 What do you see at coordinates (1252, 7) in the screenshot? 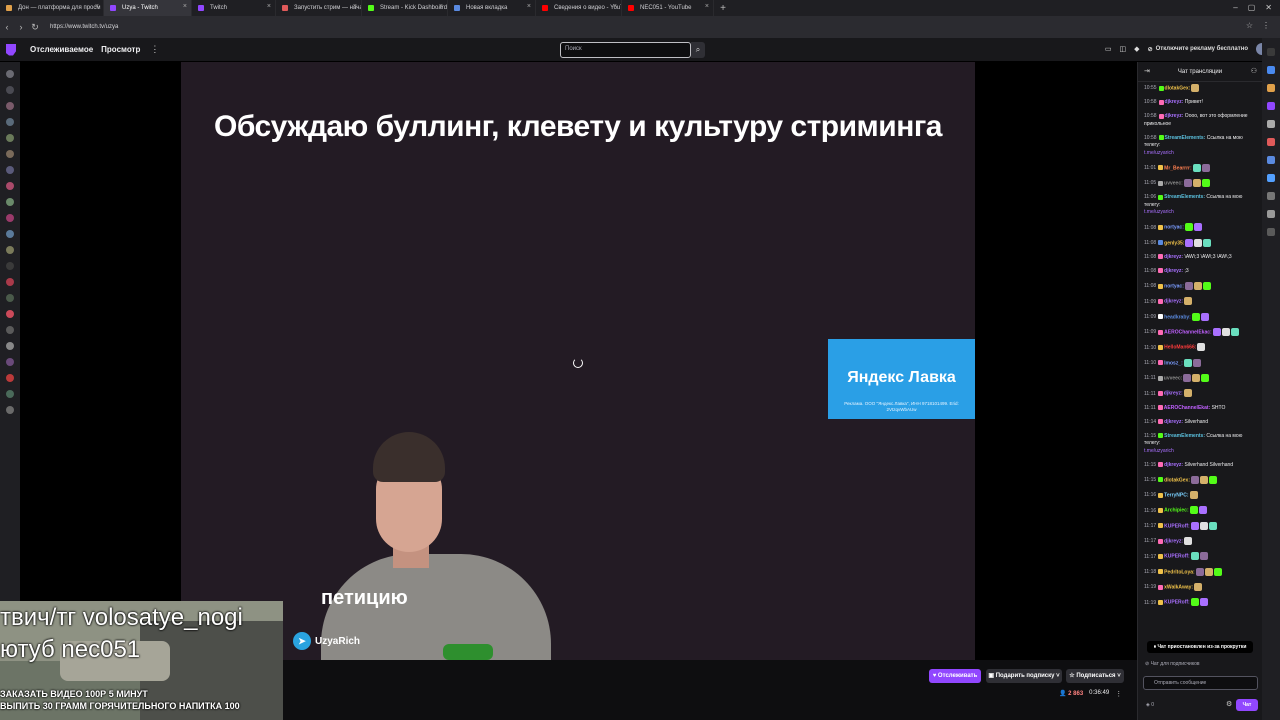
I see `maximize-icon: ▢` at bounding box center [1252, 7].